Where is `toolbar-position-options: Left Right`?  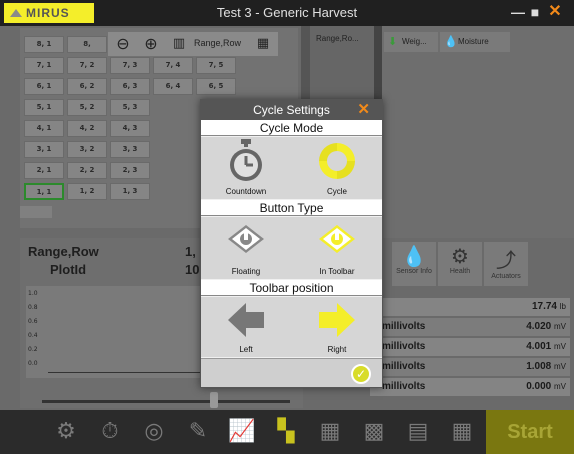
toolbar-position-options: Left Right is located at coordinates (291, 327).